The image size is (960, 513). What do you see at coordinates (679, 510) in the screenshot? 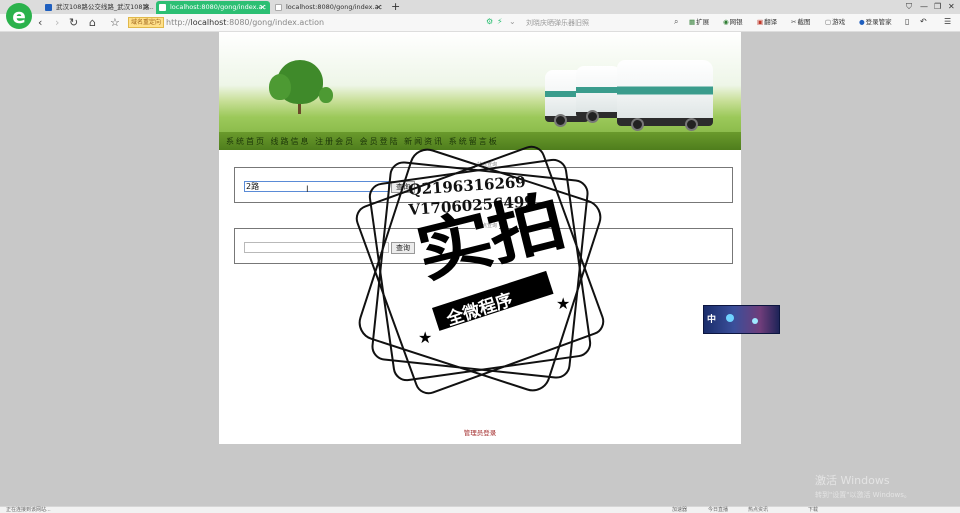
I see `status-item: 加速器` at bounding box center [679, 510].